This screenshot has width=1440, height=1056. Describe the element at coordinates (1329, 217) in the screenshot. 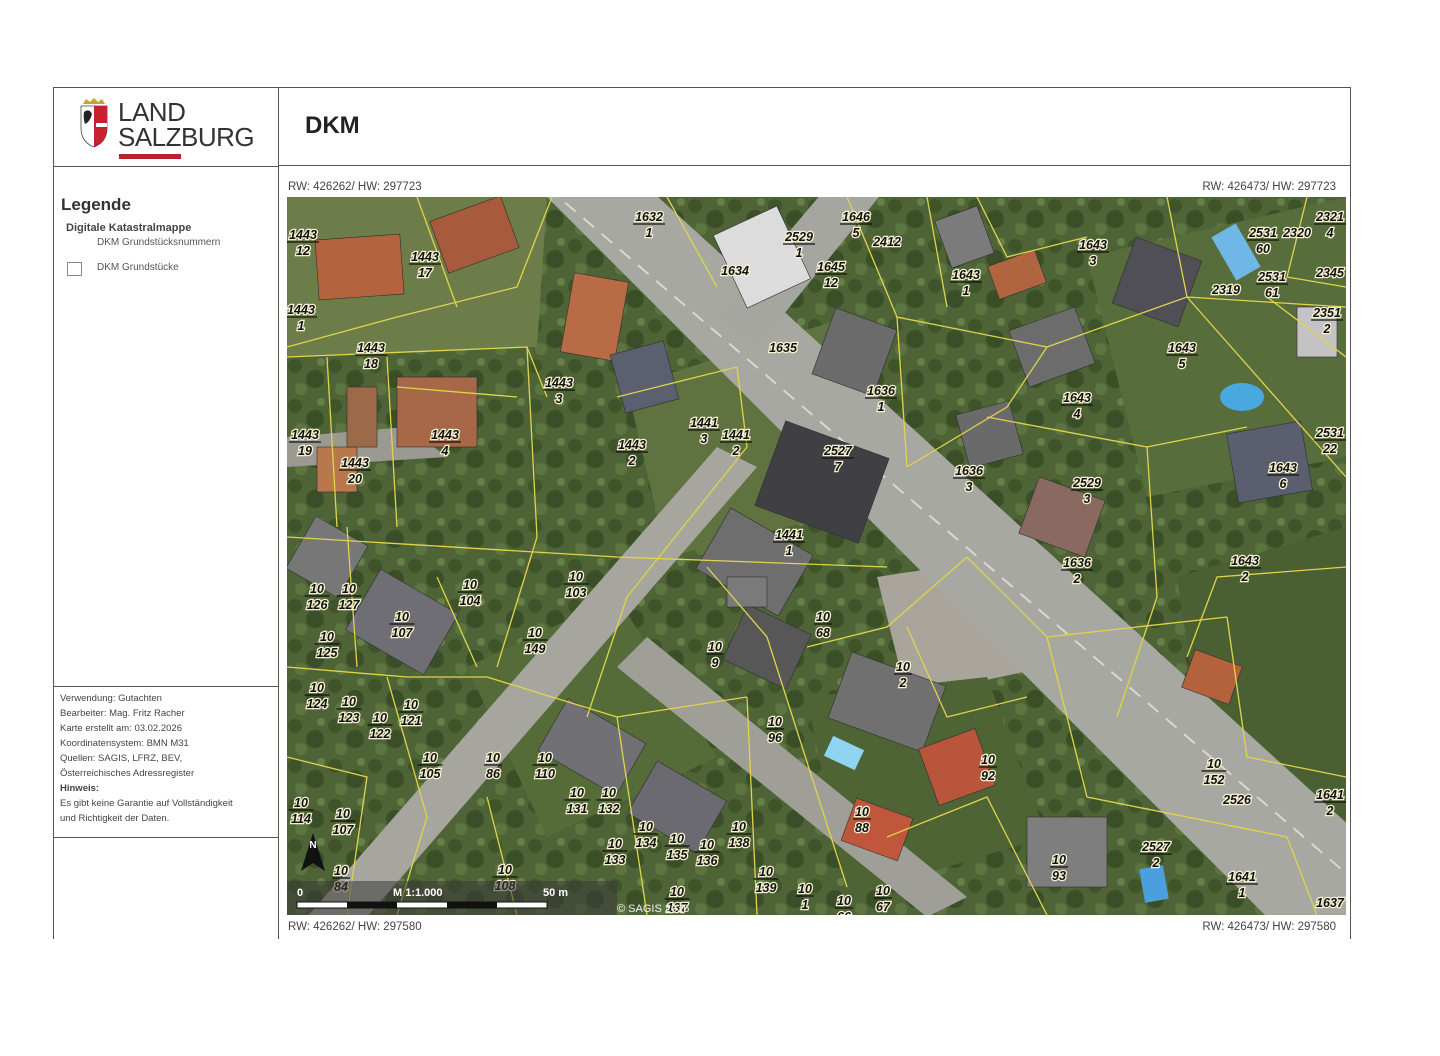

I see `parcel-number: 2321` at that location.